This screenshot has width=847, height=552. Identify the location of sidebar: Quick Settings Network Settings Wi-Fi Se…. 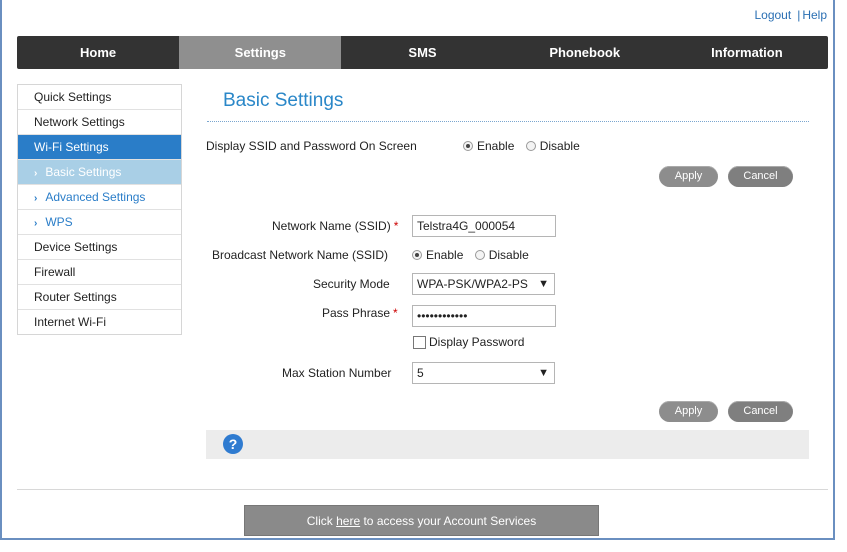
(99, 209).